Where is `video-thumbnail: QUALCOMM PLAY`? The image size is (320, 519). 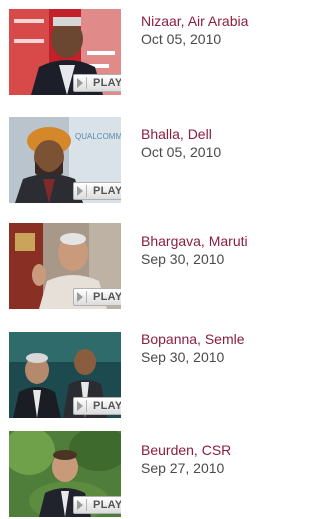
video-thumbnail: QUALCOMM PLAY is located at coordinates (65, 160).